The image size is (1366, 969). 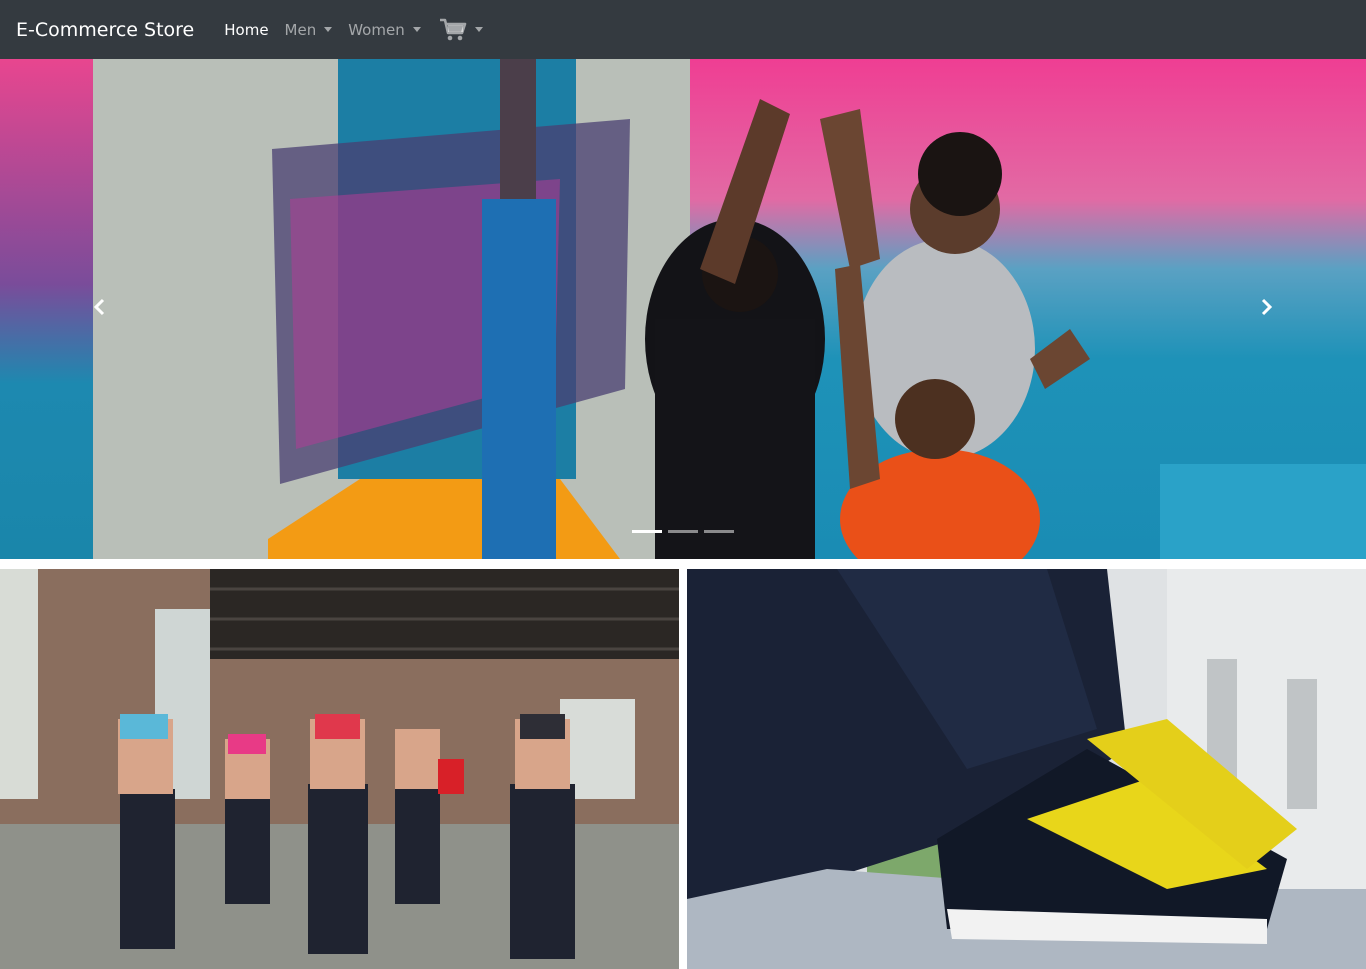 I want to click on nav-men-label: Men, so click(x=300, y=29).